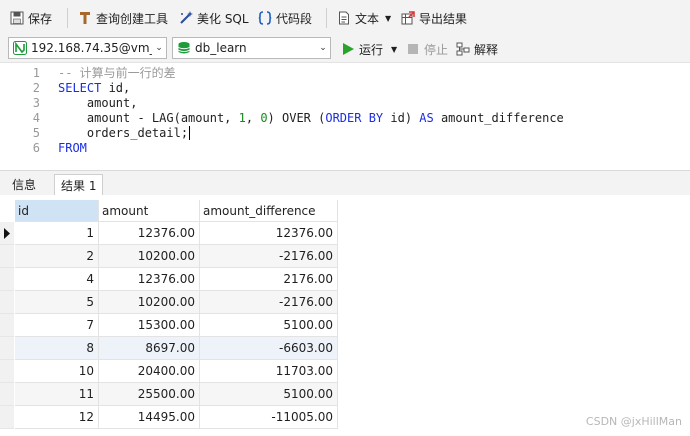 This screenshot has width=690, height=436. Describe the element at coordinates (149, 417) in the screenshot. I see `table-cell: 14495.00` at that location.